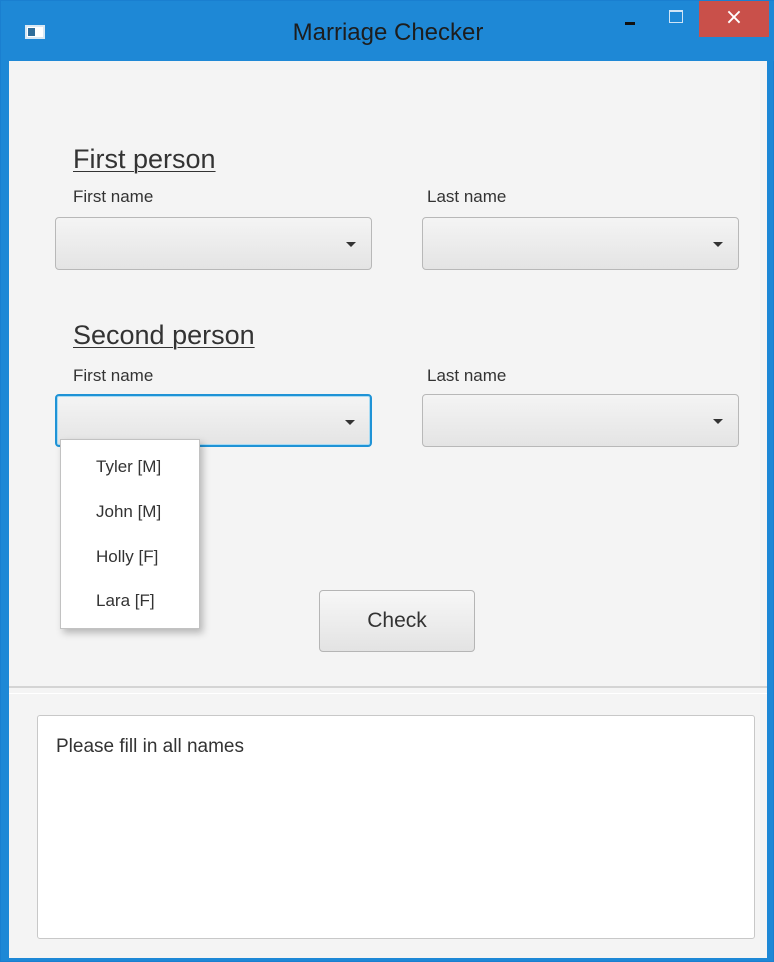 The image size is (774, 962). I want to click on first-person-first-name-combo, so click(213, 243).